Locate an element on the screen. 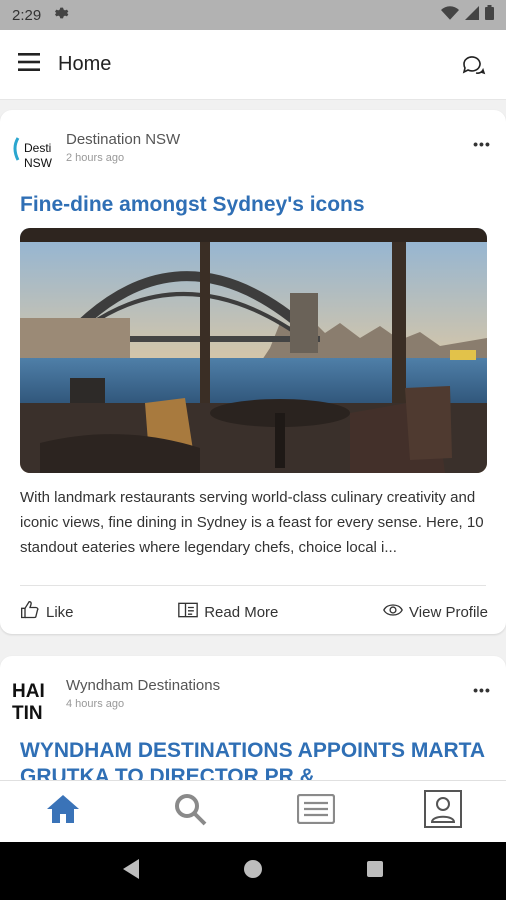  bottom-nav is located at coordinates (253, 811).